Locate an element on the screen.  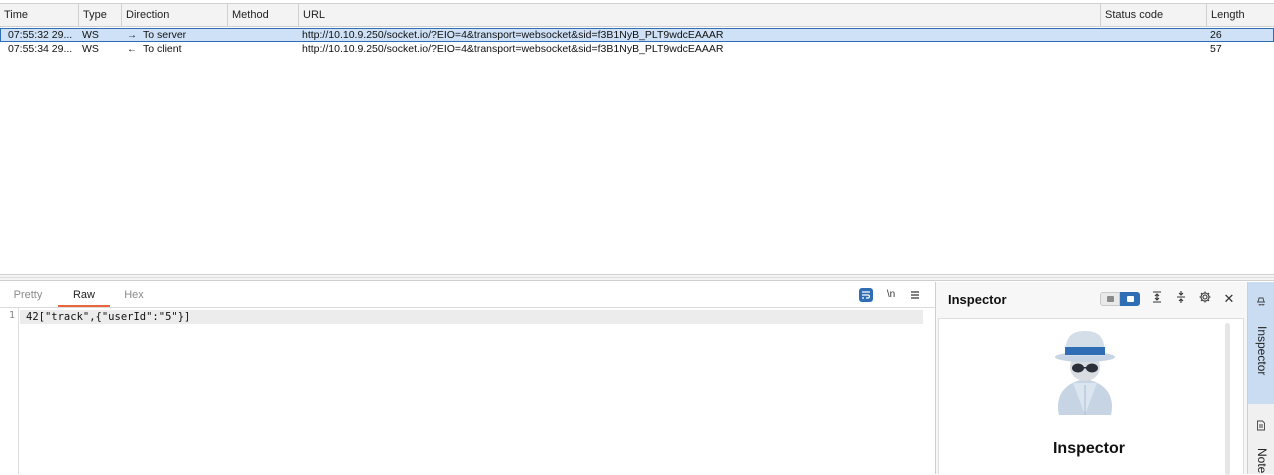
tab-raw: Raw is located at coordinates (84, 294).